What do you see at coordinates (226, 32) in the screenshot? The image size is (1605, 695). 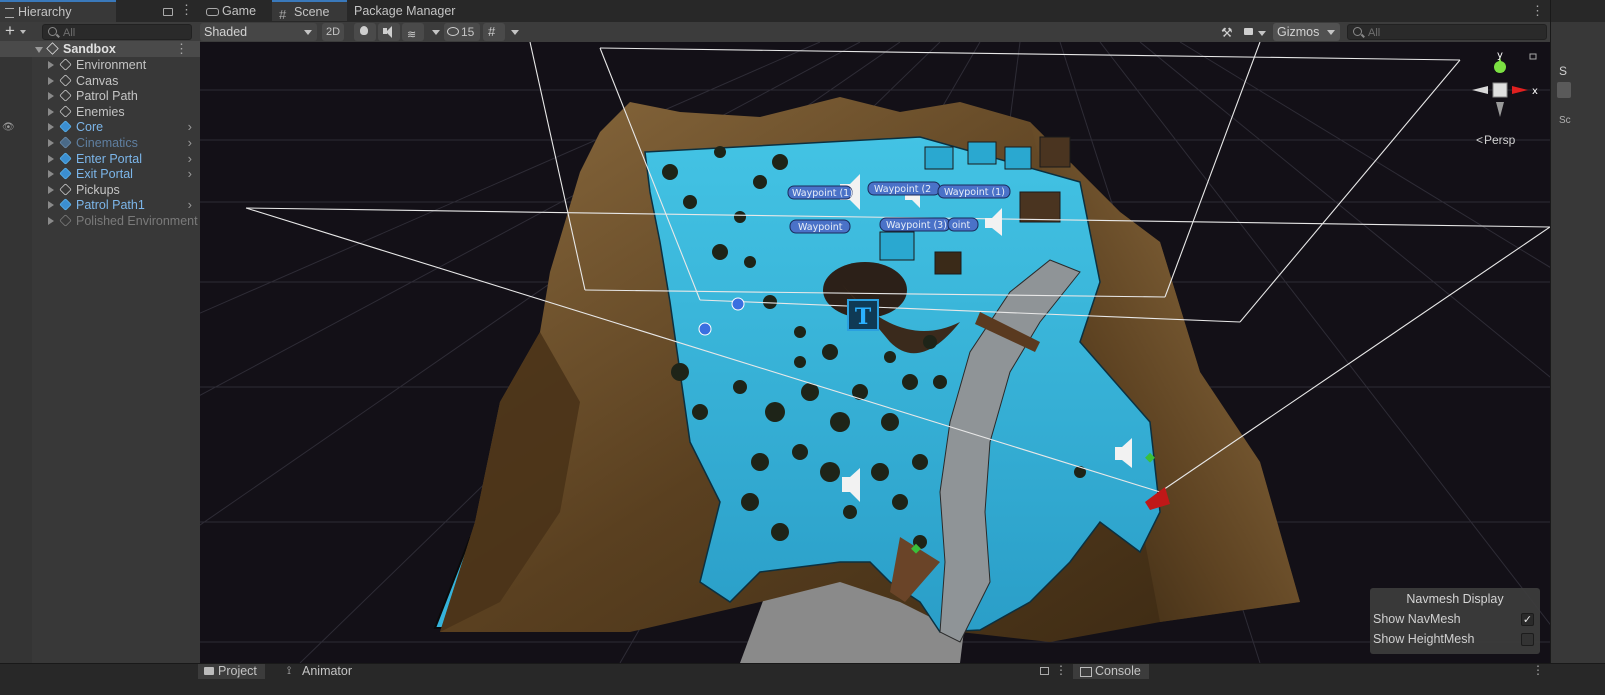 I see `draw-mode-value: Shaded` at bounding box center [226, 32].